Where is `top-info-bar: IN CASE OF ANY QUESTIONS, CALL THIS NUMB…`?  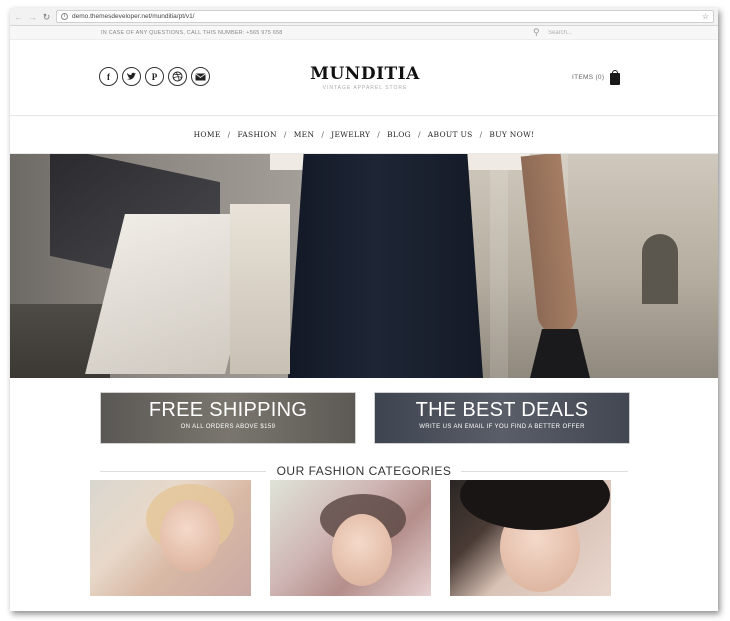 top-info-bar: IN CASE OF ANY QUESTIONS, CALL THIS NUMB… is located at coordinates (364, 33).